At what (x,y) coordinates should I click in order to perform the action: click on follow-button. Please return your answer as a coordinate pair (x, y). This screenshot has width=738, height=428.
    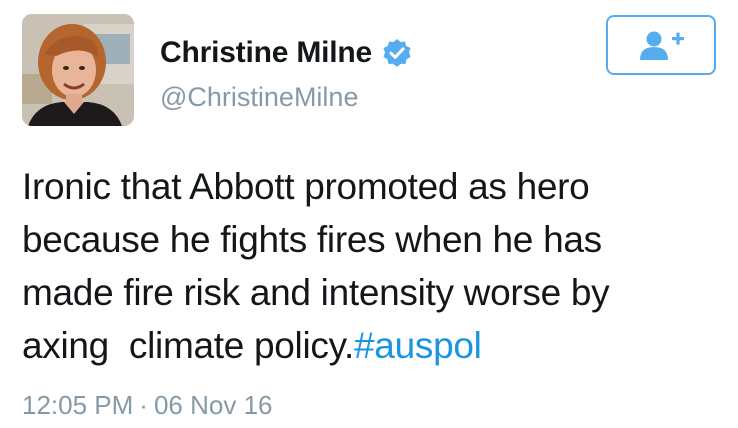
    Looking at the image, I should click on (661, 45).